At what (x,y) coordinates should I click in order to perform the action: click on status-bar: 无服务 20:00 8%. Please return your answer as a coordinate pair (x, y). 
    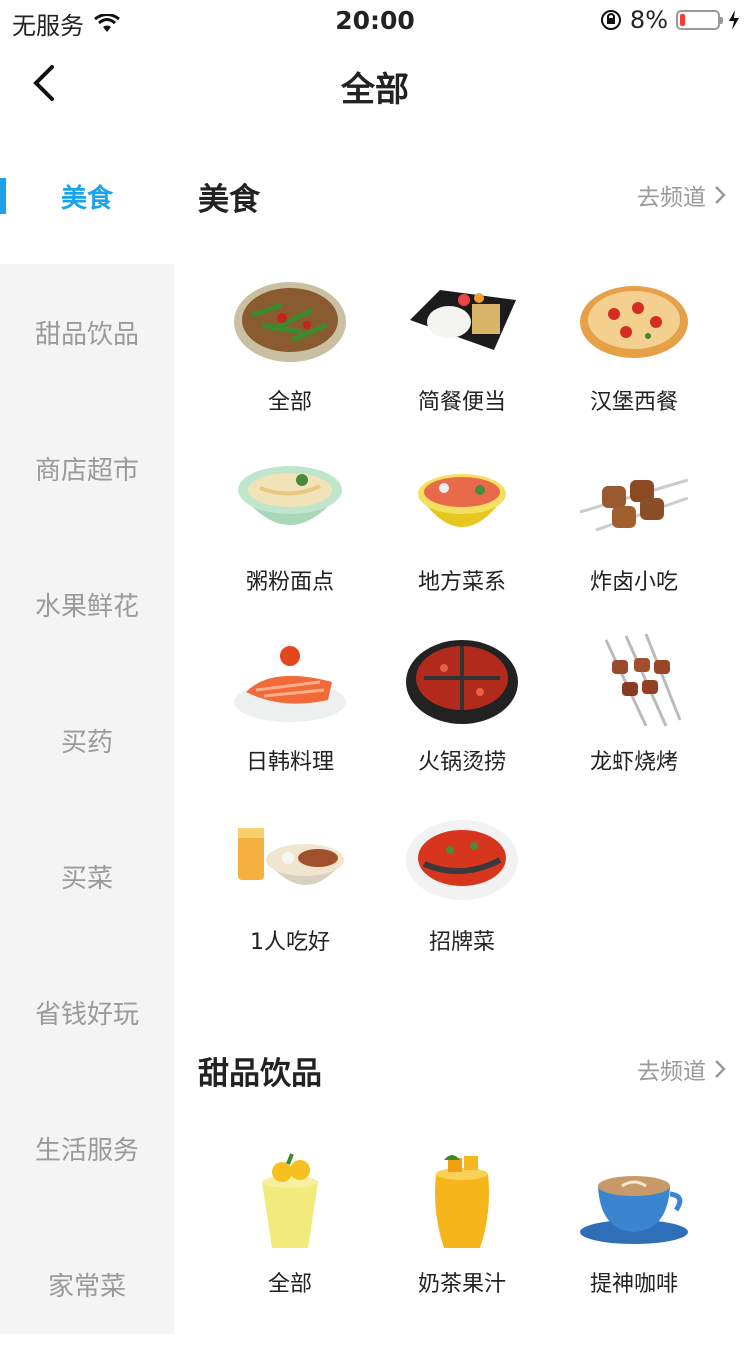
    Looking at the image, I should click on (375, 20).